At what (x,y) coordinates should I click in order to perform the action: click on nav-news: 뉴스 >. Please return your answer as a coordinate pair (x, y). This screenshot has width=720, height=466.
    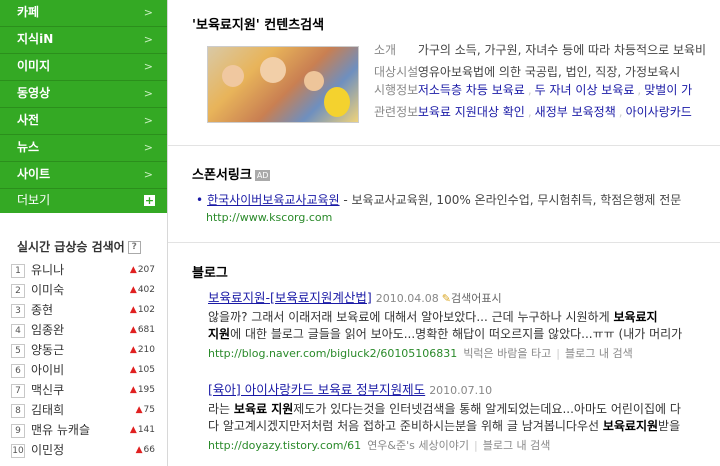
    Looking at the image, I should click on (83, 148).